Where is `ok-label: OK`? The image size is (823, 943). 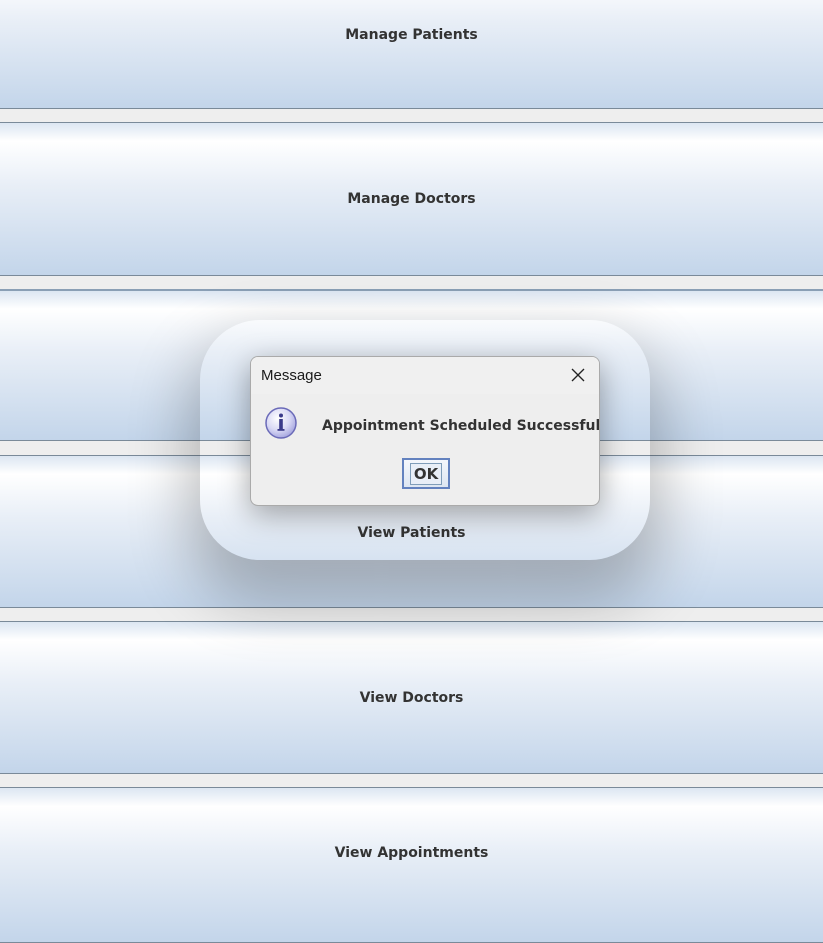 ok-label: OK is located at coordinates (426, 473).